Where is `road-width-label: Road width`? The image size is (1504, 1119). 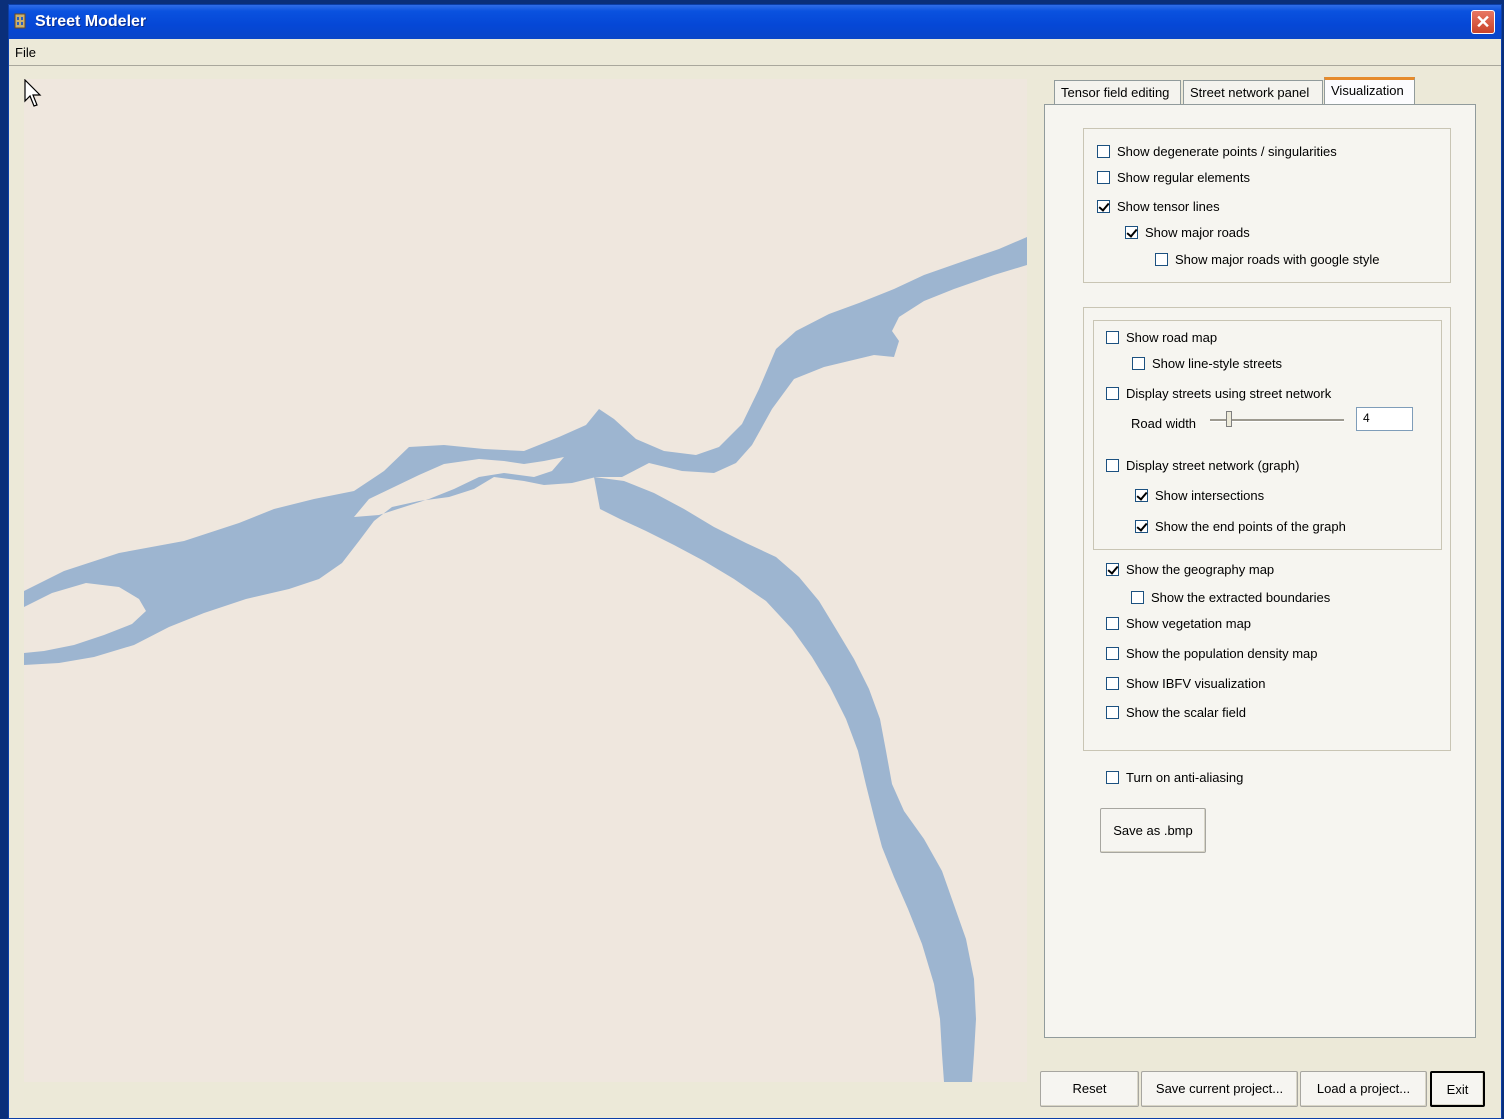
road-width-label: Road width is located at coordinates (1164, 423).